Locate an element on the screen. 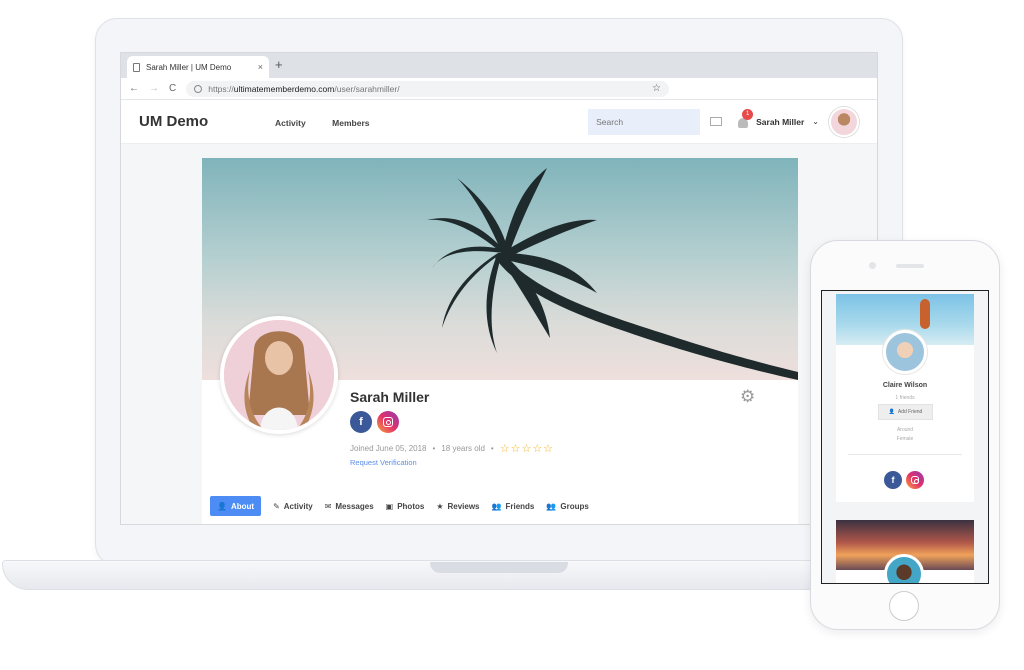  add-friend-button: 👤 Add Friend is located at coordinates (905, 412).